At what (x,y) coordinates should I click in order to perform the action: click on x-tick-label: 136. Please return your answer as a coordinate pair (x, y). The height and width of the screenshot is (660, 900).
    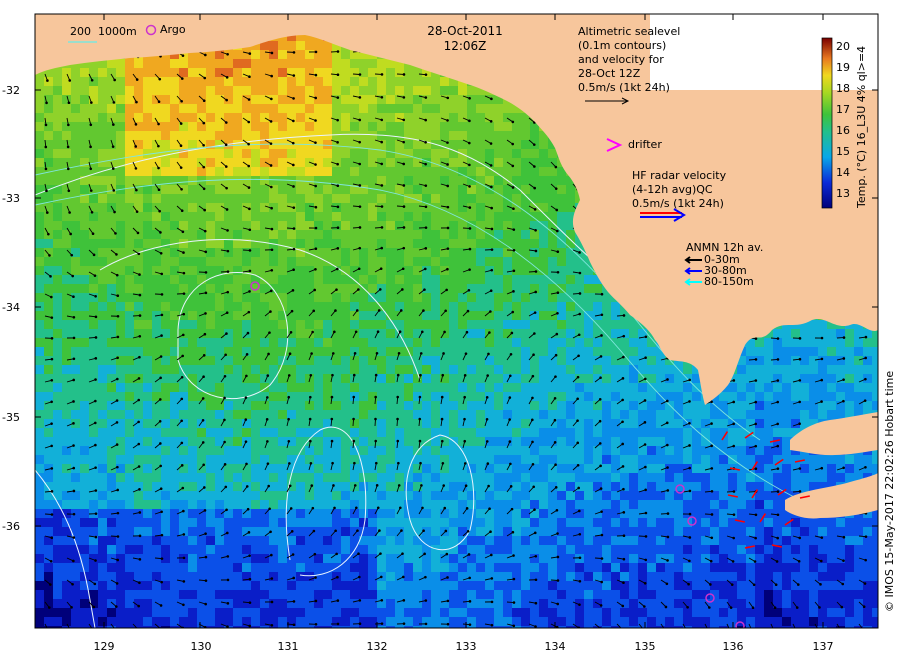
    Looking at the image, I should click on (733, 646).